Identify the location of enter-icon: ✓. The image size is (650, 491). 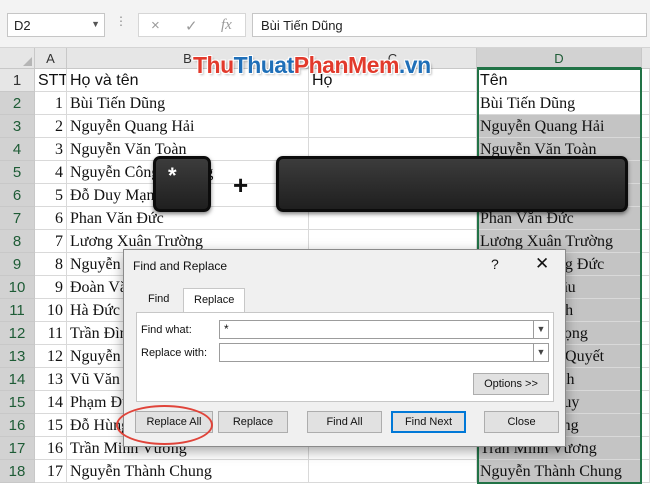
(191, 26).